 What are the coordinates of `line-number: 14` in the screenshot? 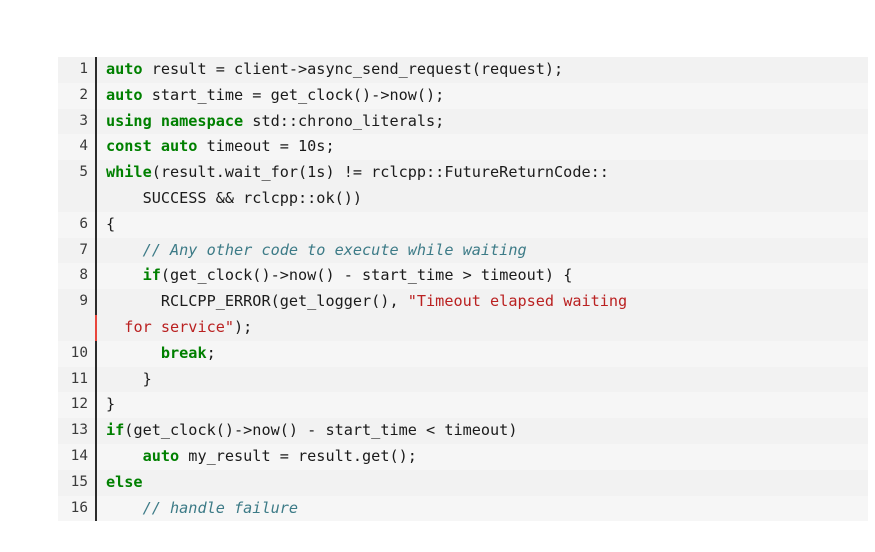 It's located at (79, 455).